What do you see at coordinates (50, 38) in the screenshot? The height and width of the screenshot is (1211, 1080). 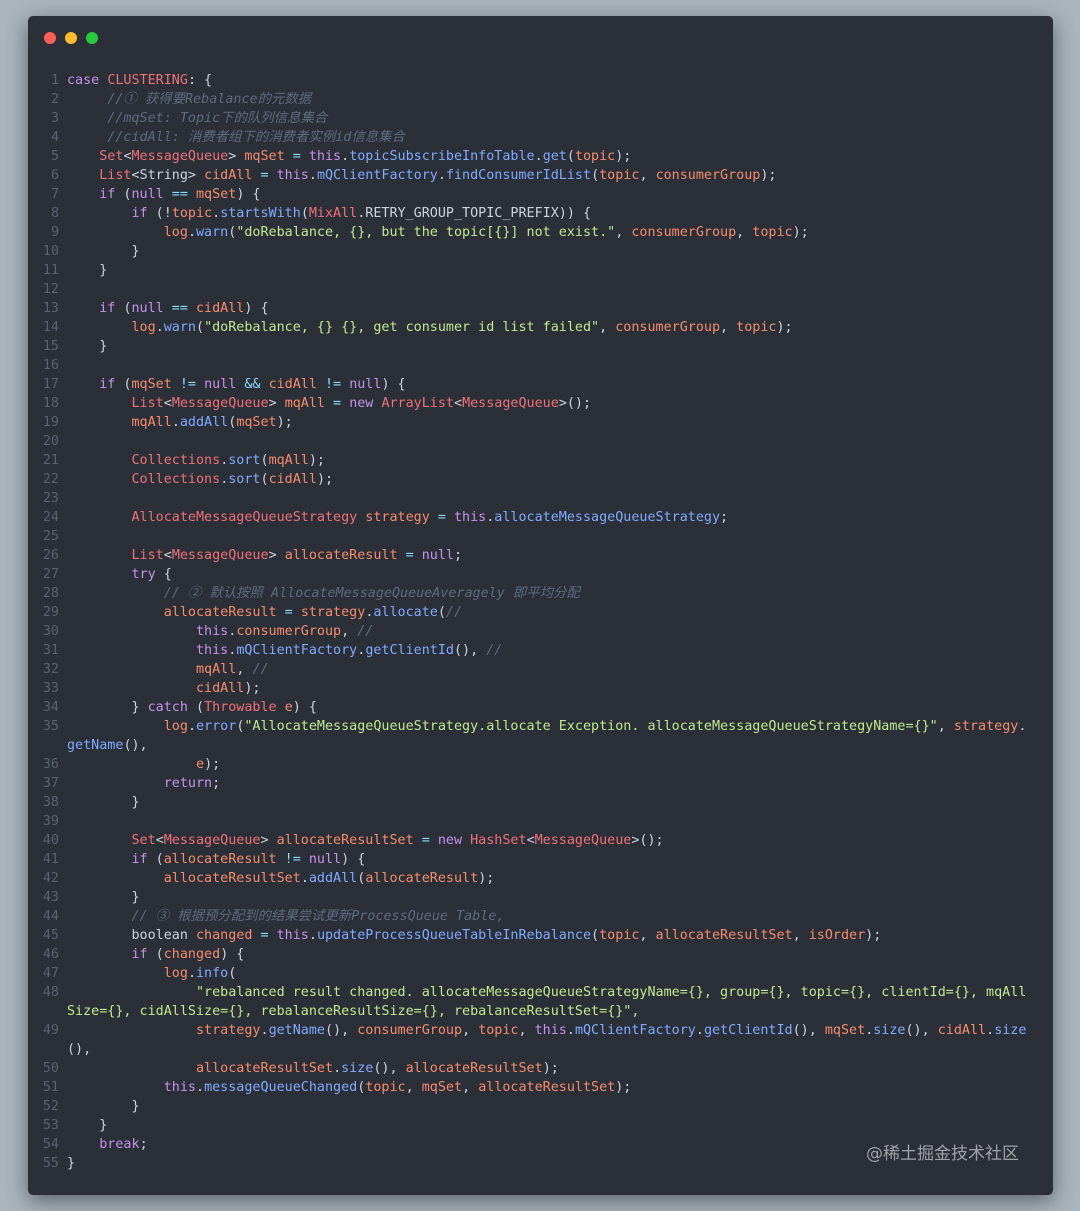 I see `close-button-icon` at bounding box center [50, 38].